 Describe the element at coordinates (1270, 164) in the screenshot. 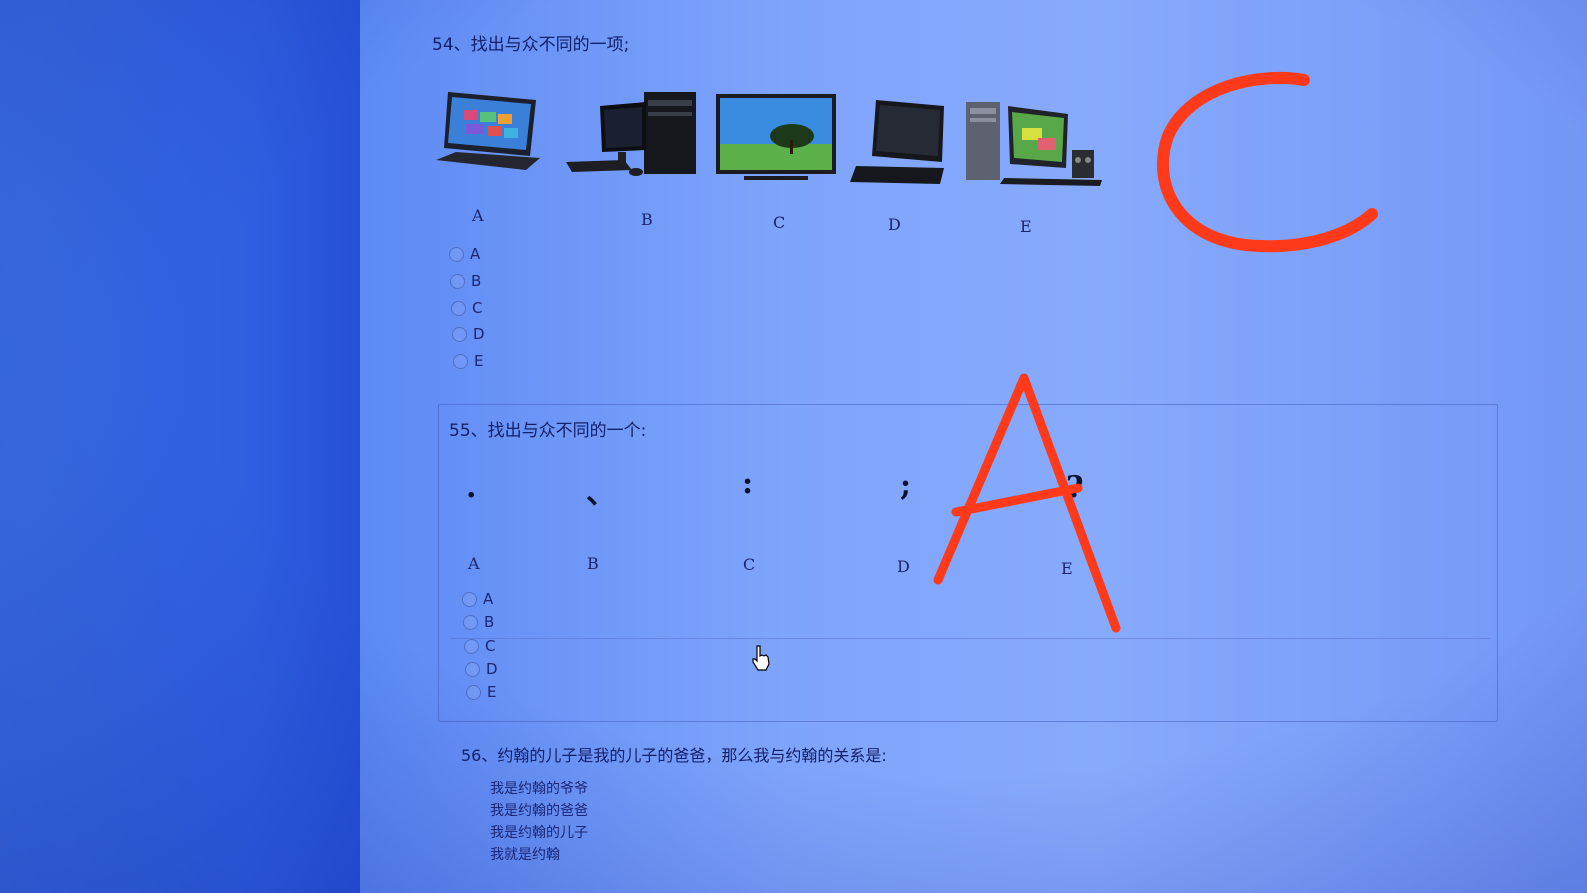

I see `handwritten-c-annotation` at that location.